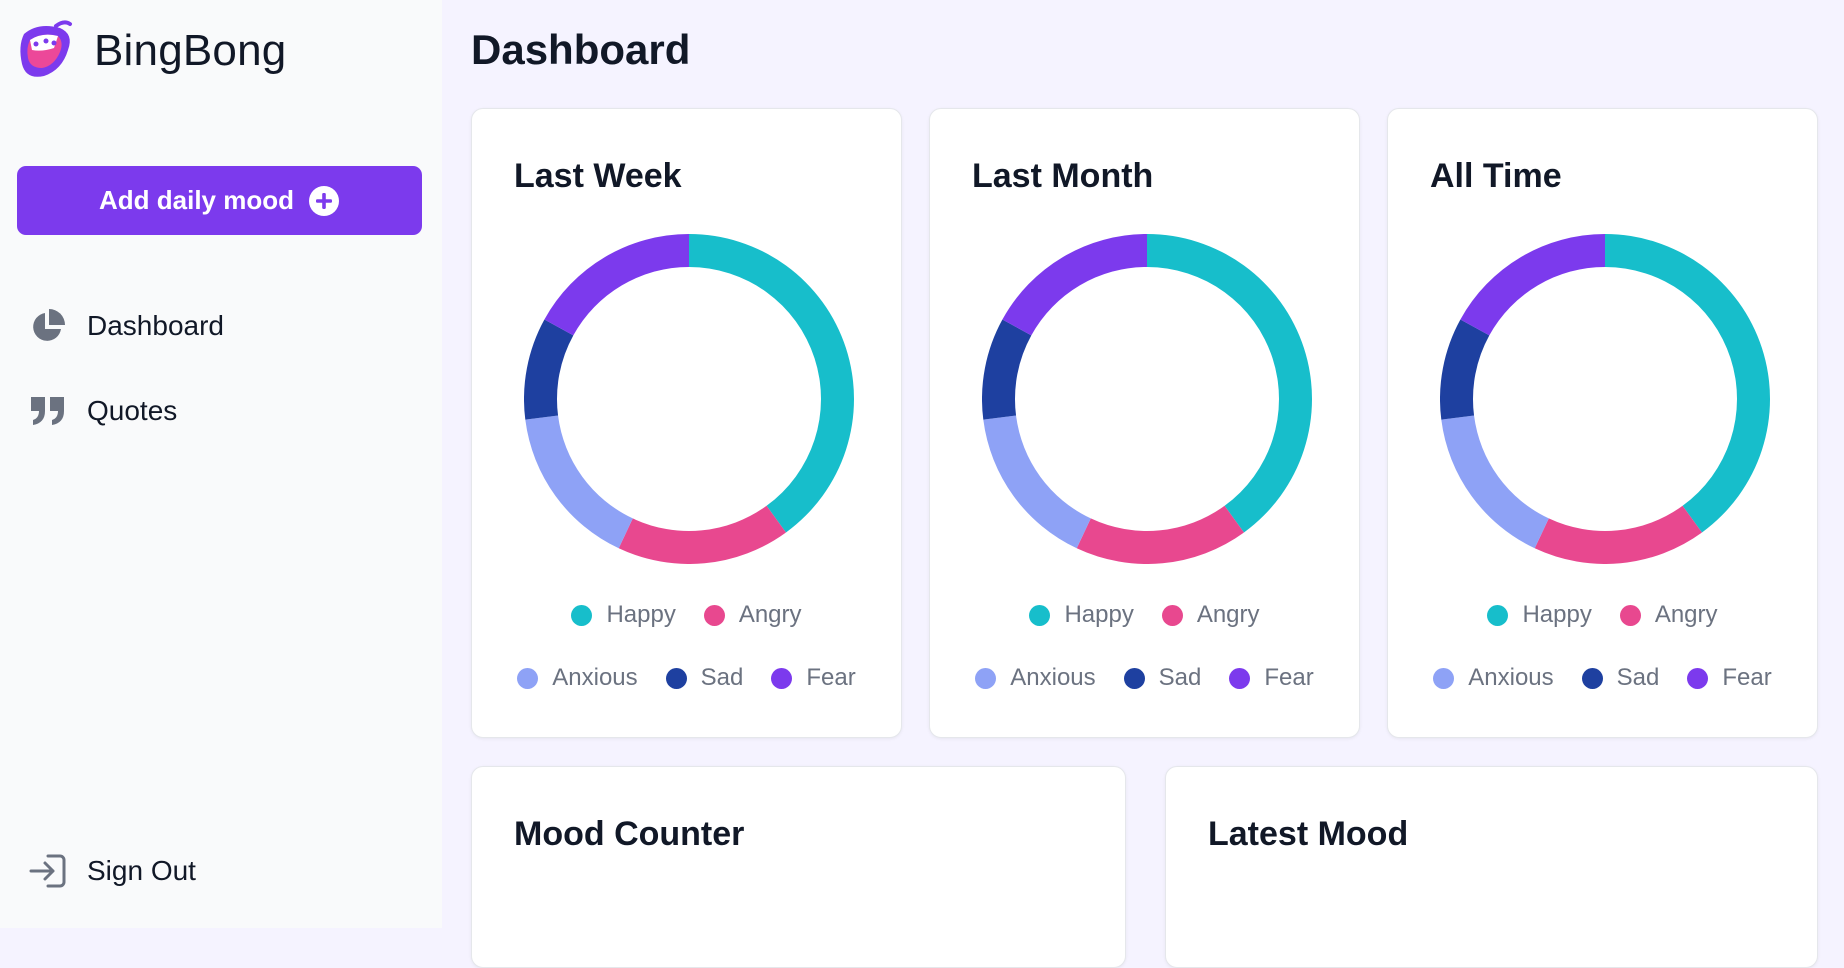 Image resolution: width=1844 pixels, height=968 pixels. I want to click on add-daily-mood-label: Add daily mood, so click(196, 200).